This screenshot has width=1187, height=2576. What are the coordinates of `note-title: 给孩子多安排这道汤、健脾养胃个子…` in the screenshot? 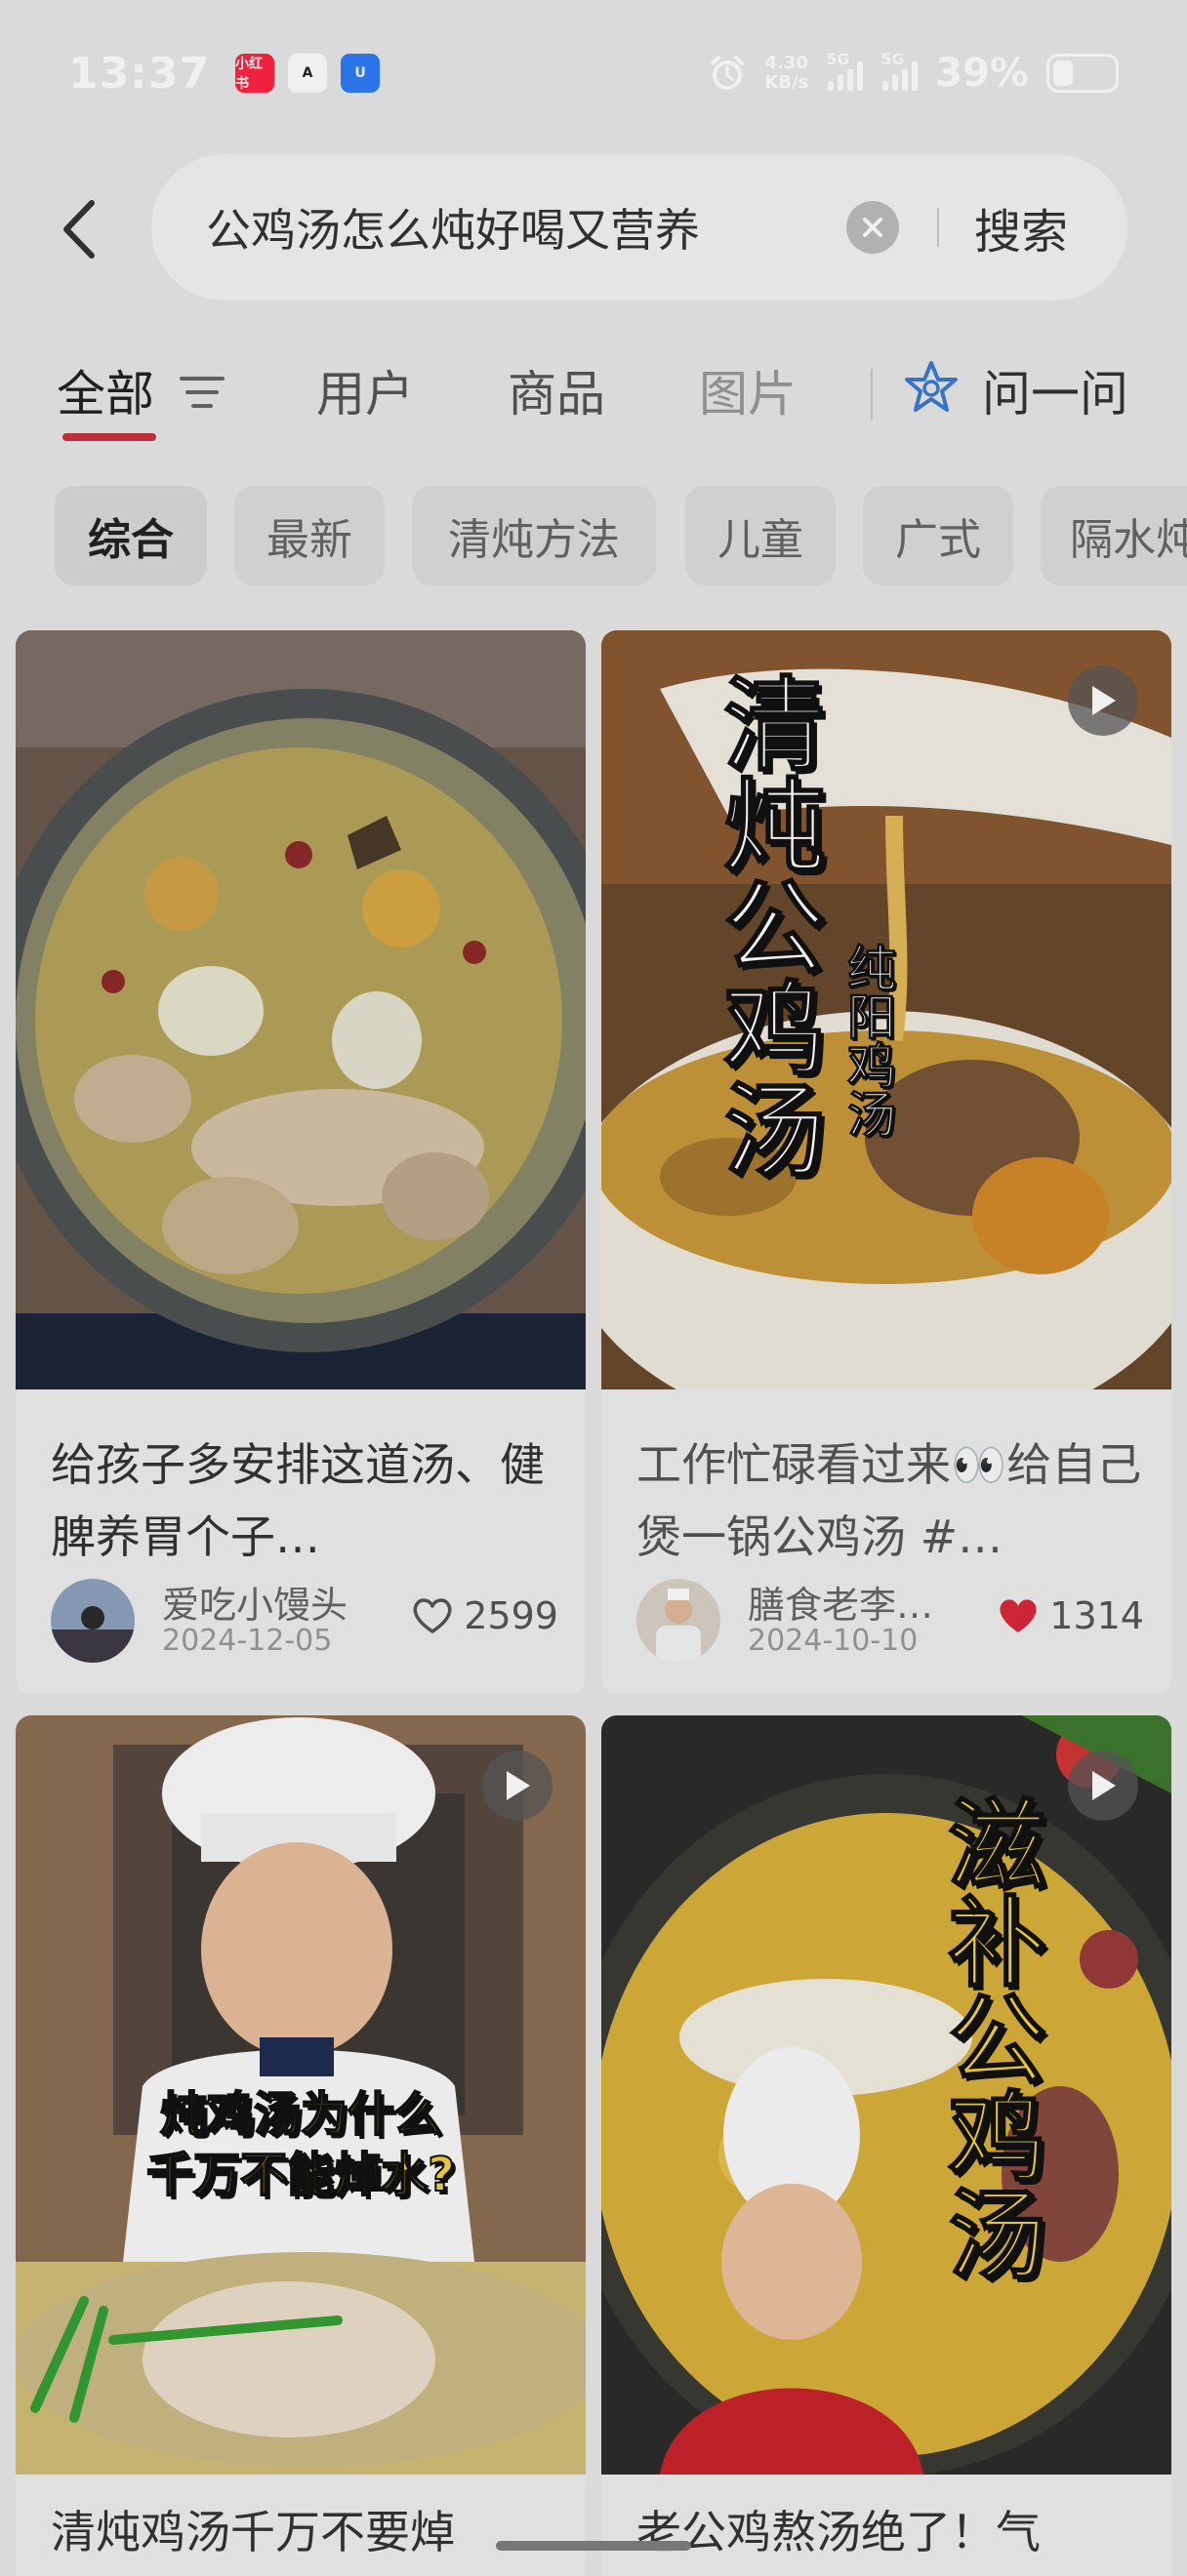 It's located at (304, 1501).